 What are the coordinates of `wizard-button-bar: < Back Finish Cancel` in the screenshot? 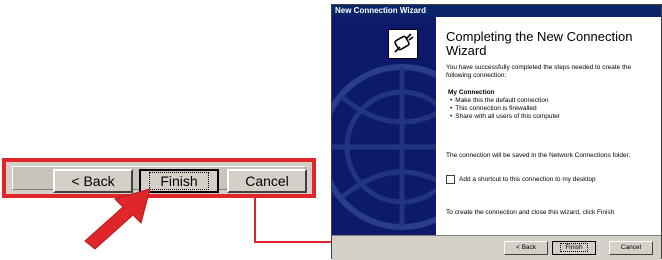 It's located at (496, 247).